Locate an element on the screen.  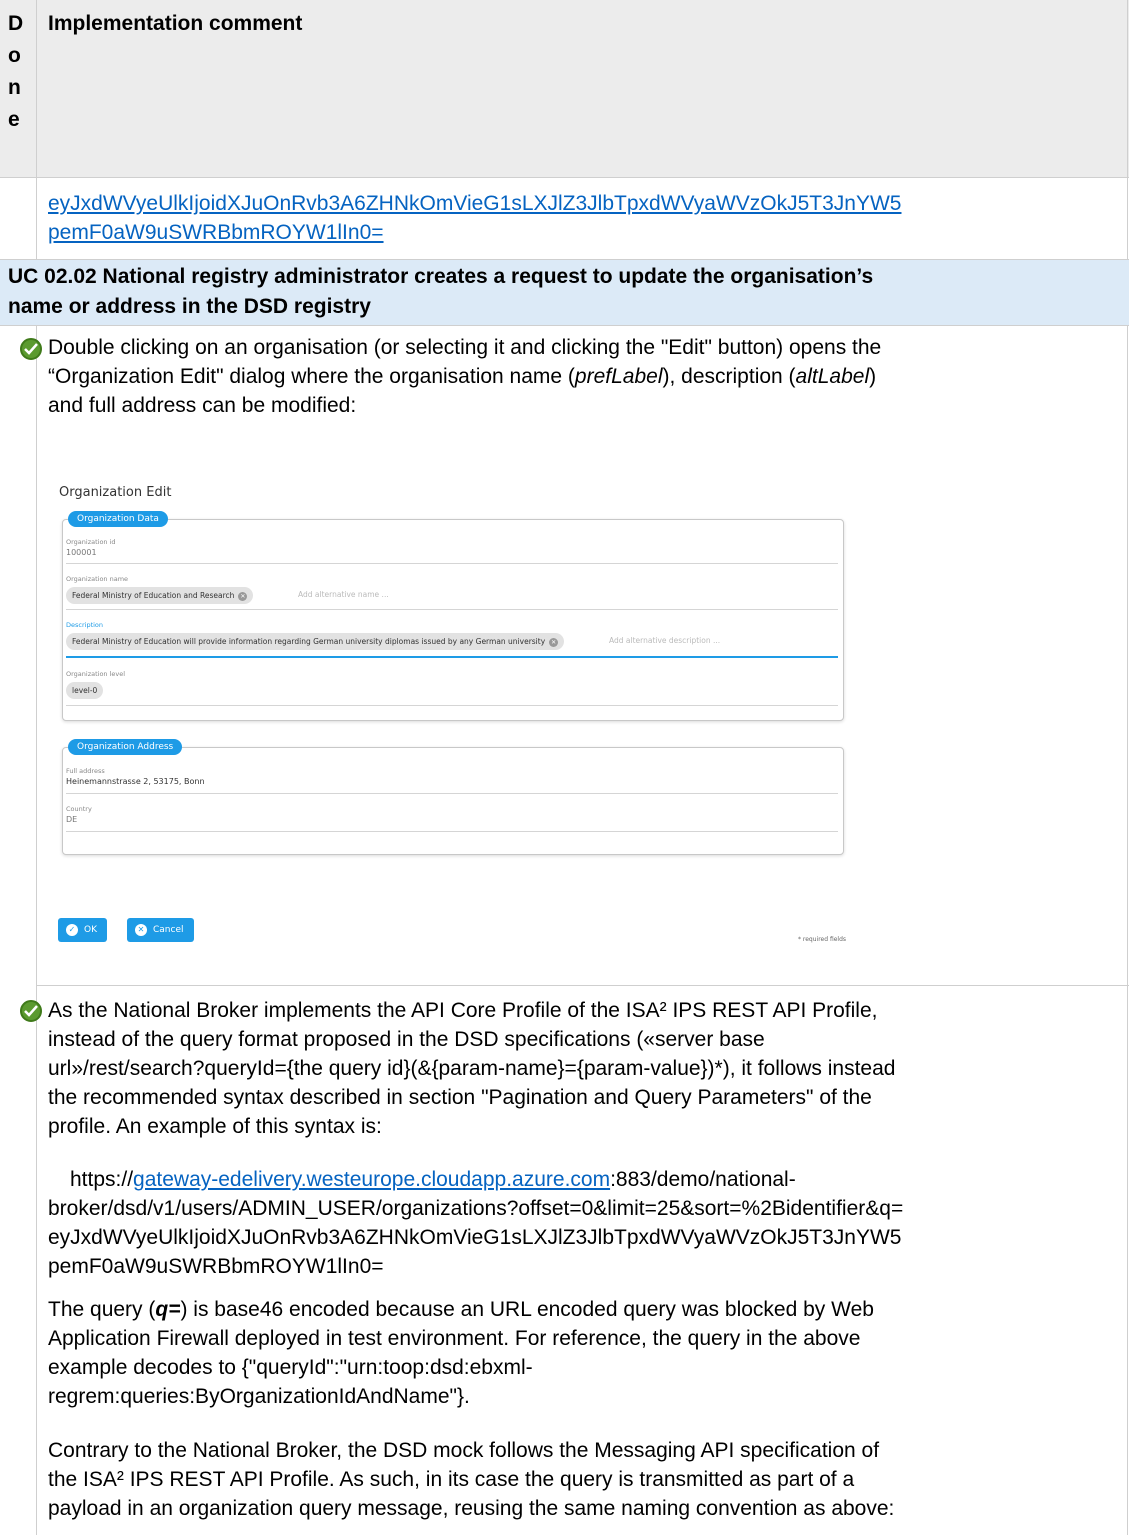
field-label: Country is located at coordinates (79, 809).